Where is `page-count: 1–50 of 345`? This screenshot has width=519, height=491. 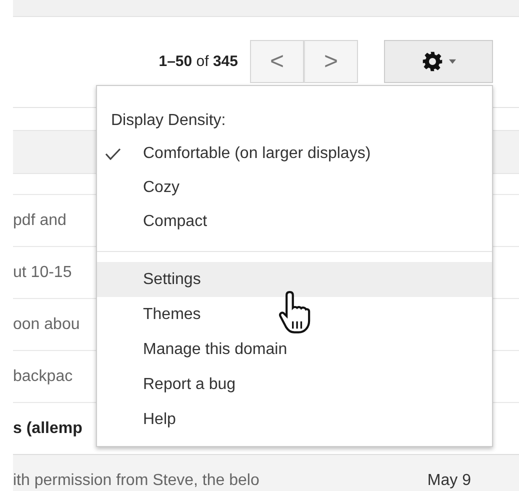
page-count: 1–50 of 345 is located at coordinates (198, 61).